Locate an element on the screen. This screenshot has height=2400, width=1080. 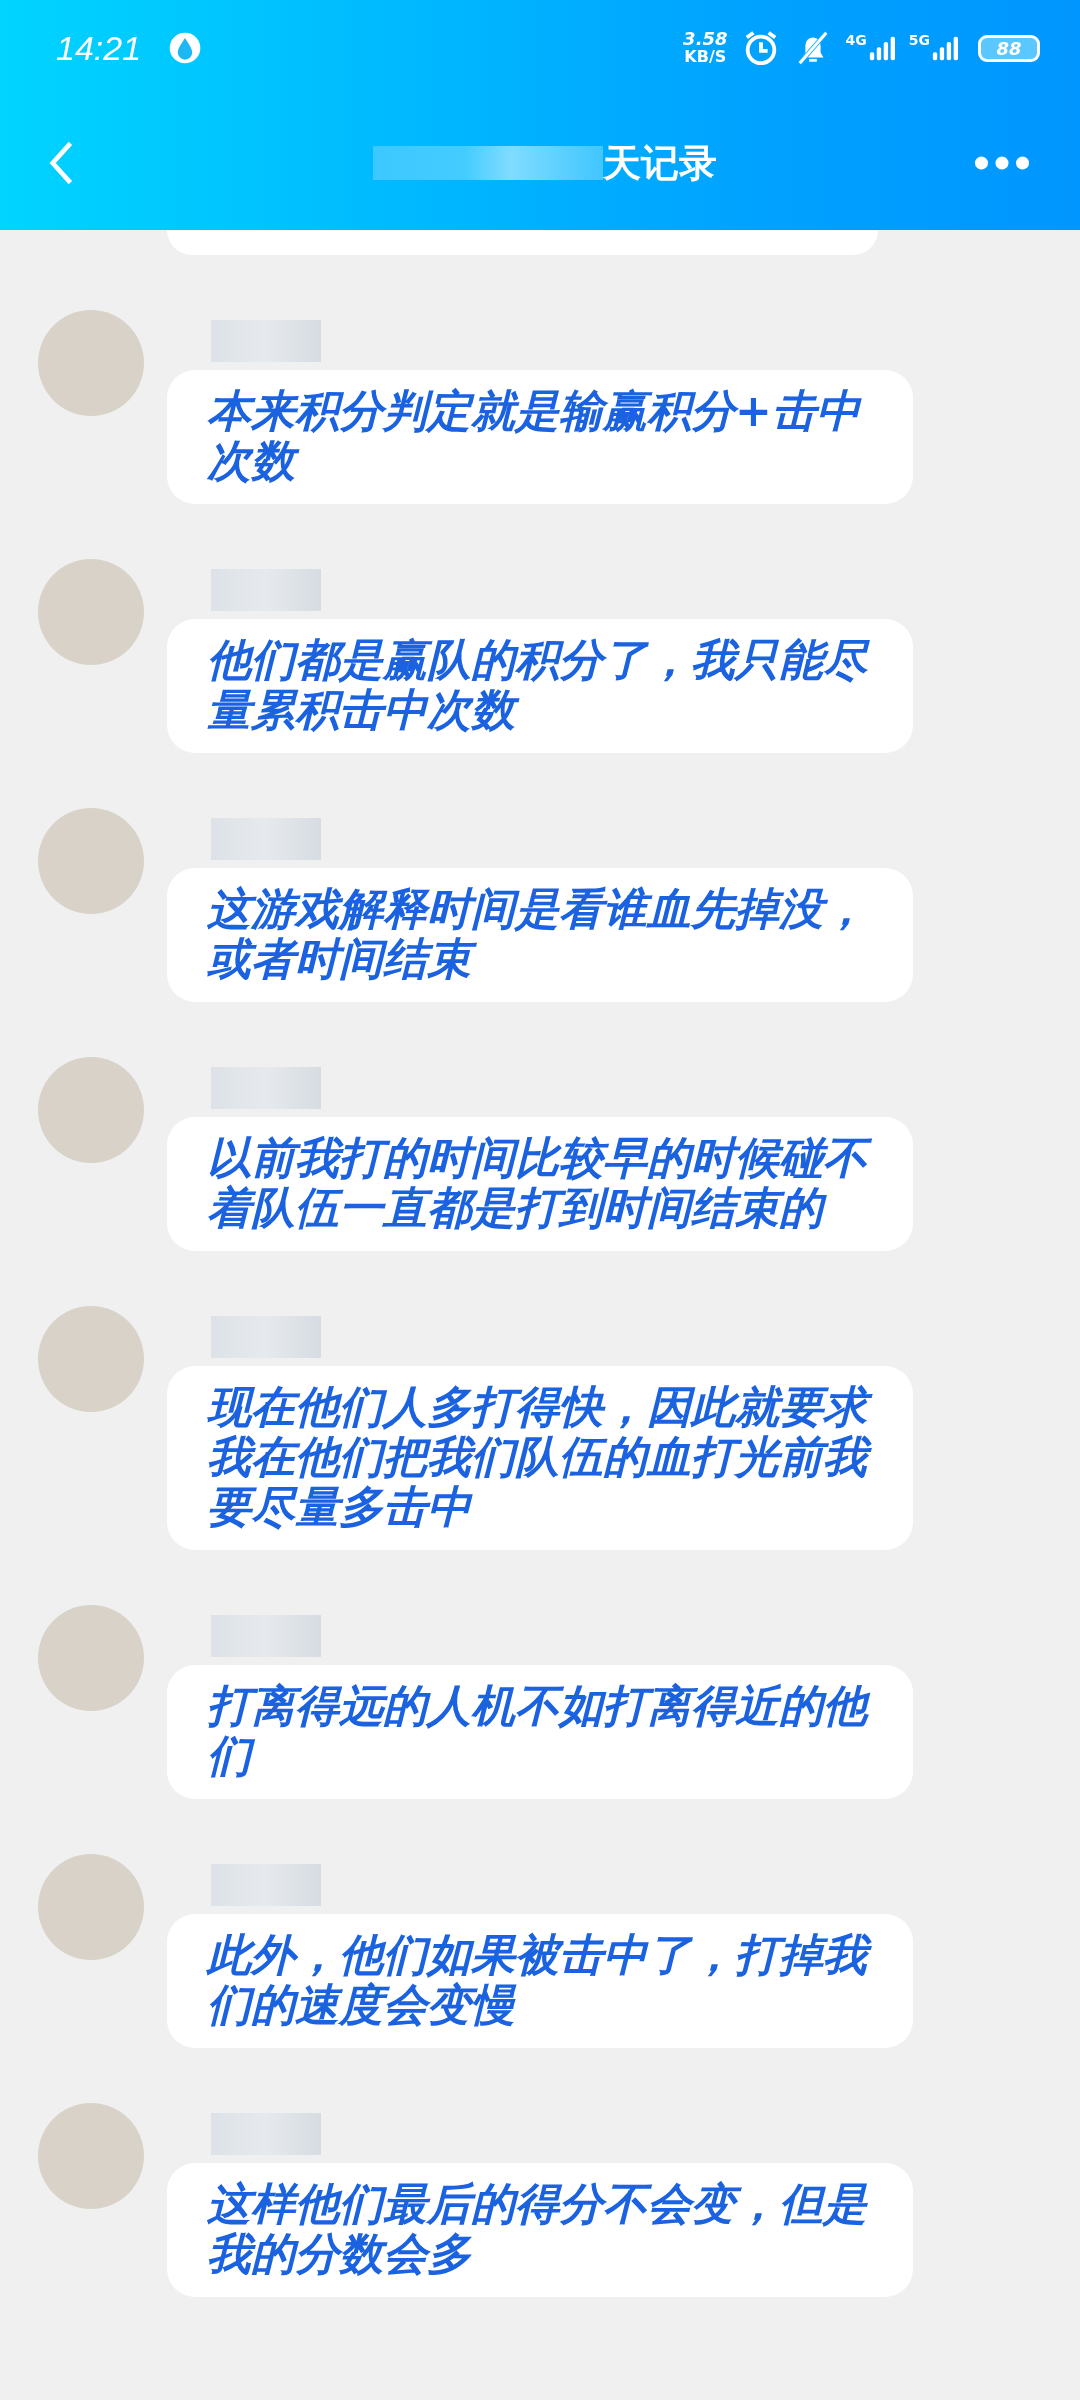
message-bubble: 这样他们最后的得分不会变，但是我的分数会多 is located at coordinates (540, 2230).